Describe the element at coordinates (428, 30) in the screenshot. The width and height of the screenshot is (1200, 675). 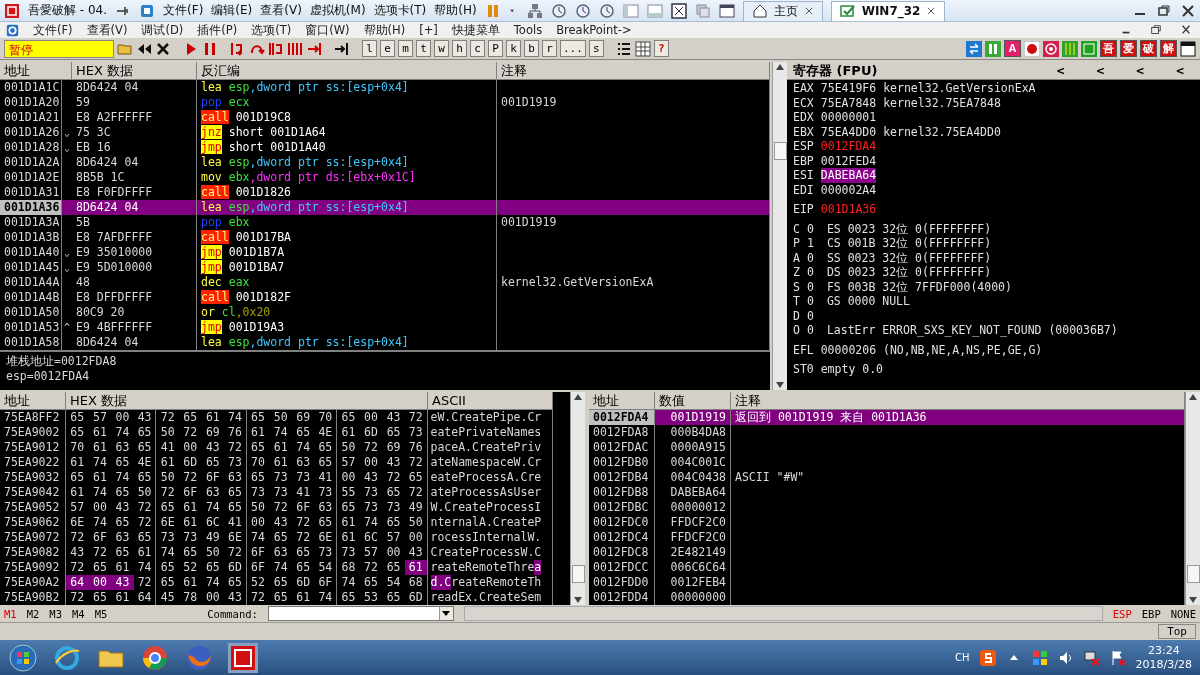
I see `menu-item: [+]` at that location.